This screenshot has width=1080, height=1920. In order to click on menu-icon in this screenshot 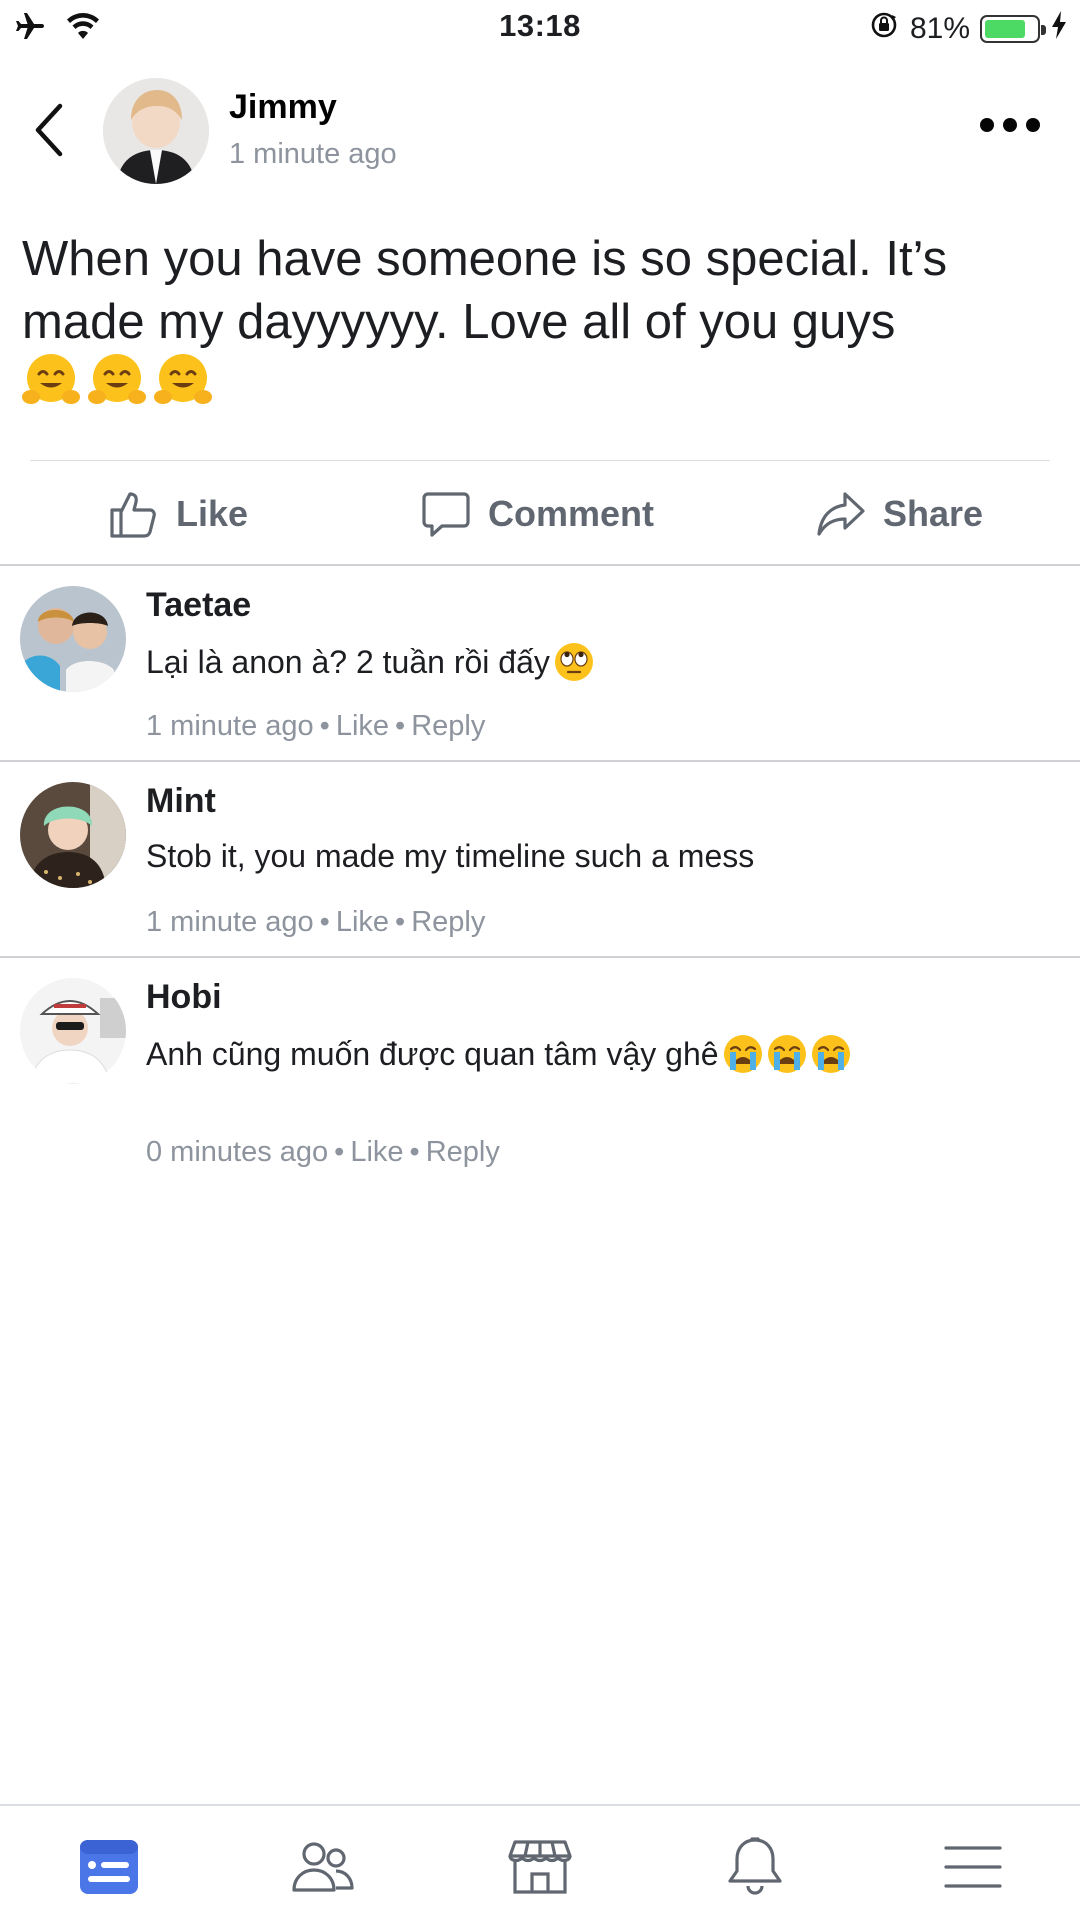, I will do `click(973, 1867)`.